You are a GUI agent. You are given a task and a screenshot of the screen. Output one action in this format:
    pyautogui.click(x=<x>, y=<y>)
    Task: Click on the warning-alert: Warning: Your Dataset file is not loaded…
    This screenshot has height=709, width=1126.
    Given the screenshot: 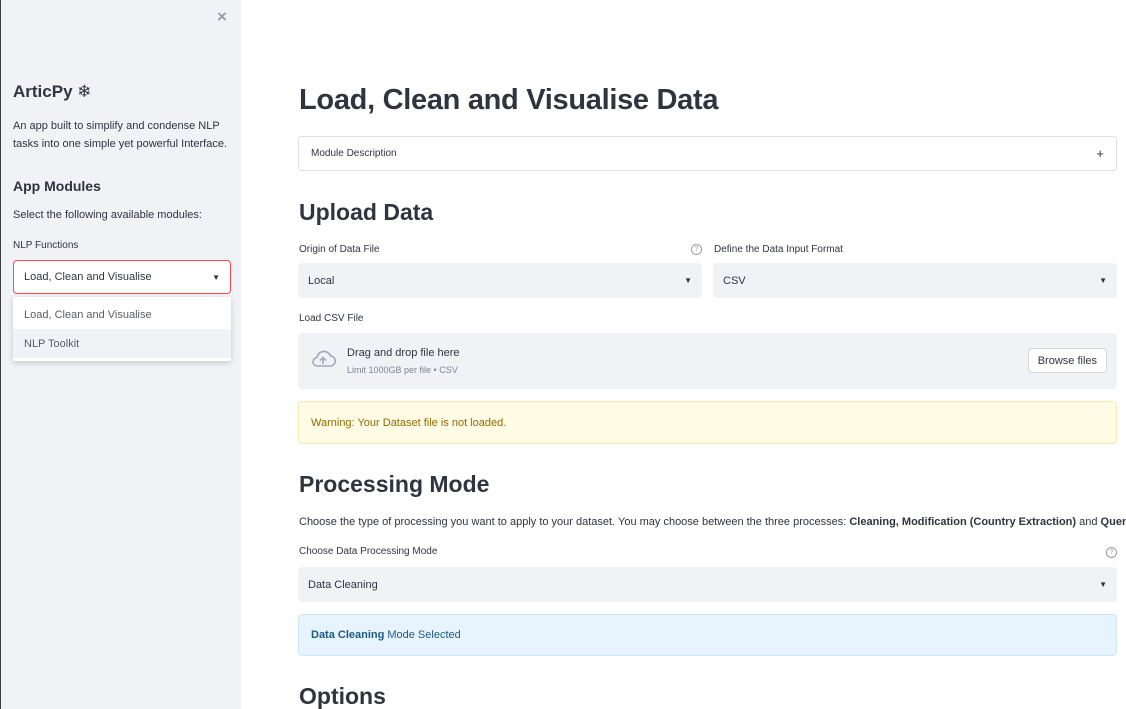 What is the action you would take?
    pyautogui.click(x=707, y=422)
    